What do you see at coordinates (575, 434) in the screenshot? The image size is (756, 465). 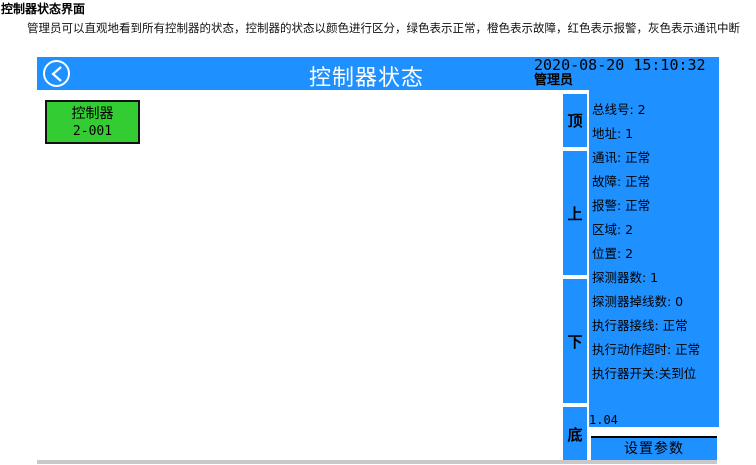 I see `nav-bottom-button: 底` at bounding box center [575, 434].